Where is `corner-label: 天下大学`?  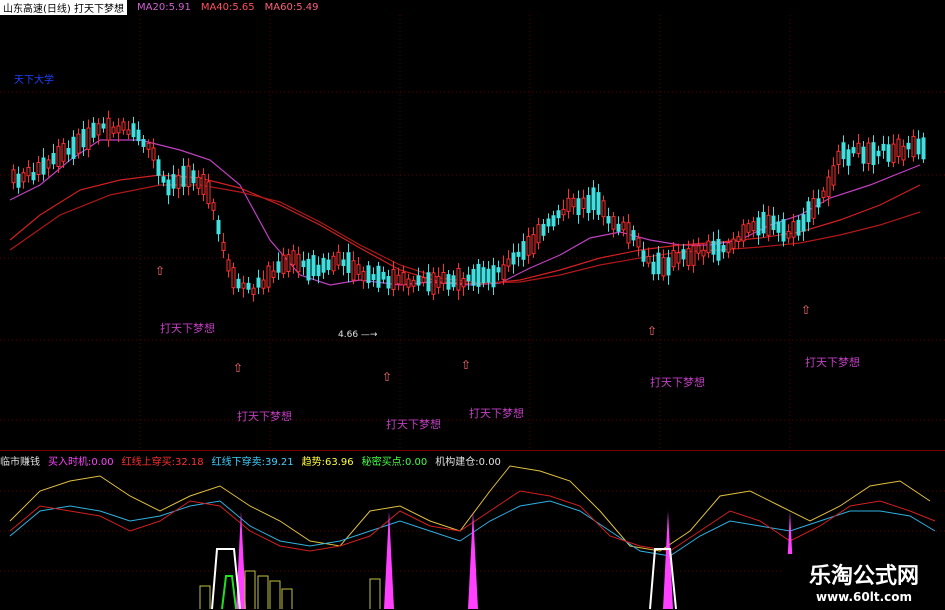
corner-label: 天下大学 is located at coordinates (34, 80).